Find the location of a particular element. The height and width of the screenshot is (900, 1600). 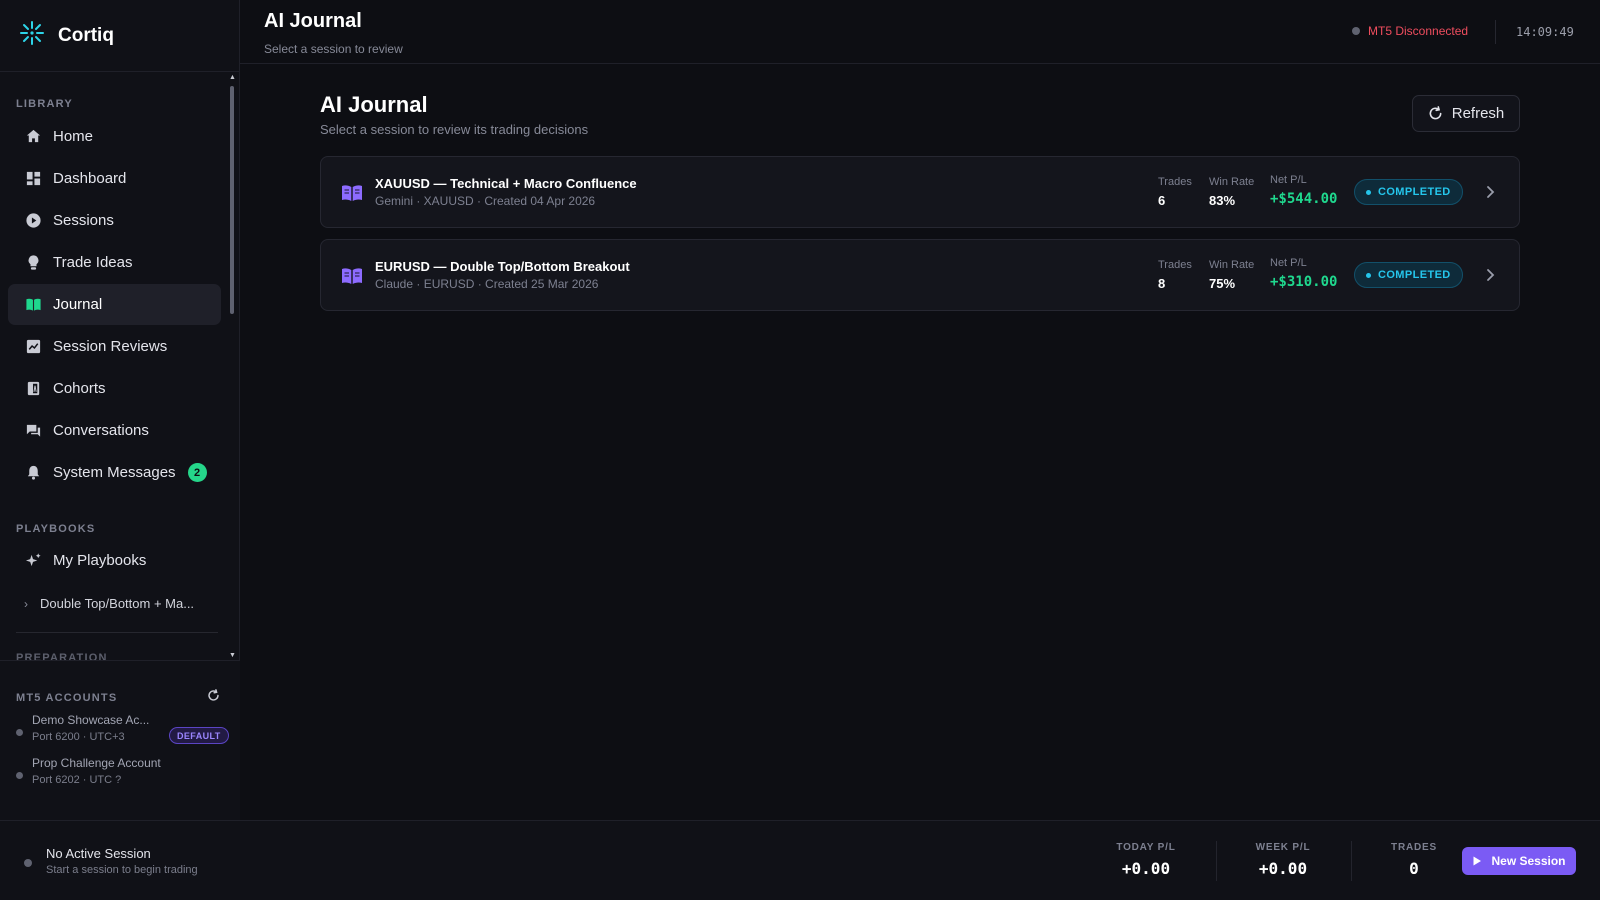

status-text: COMPLETED is located at coordinates (1414, 275).